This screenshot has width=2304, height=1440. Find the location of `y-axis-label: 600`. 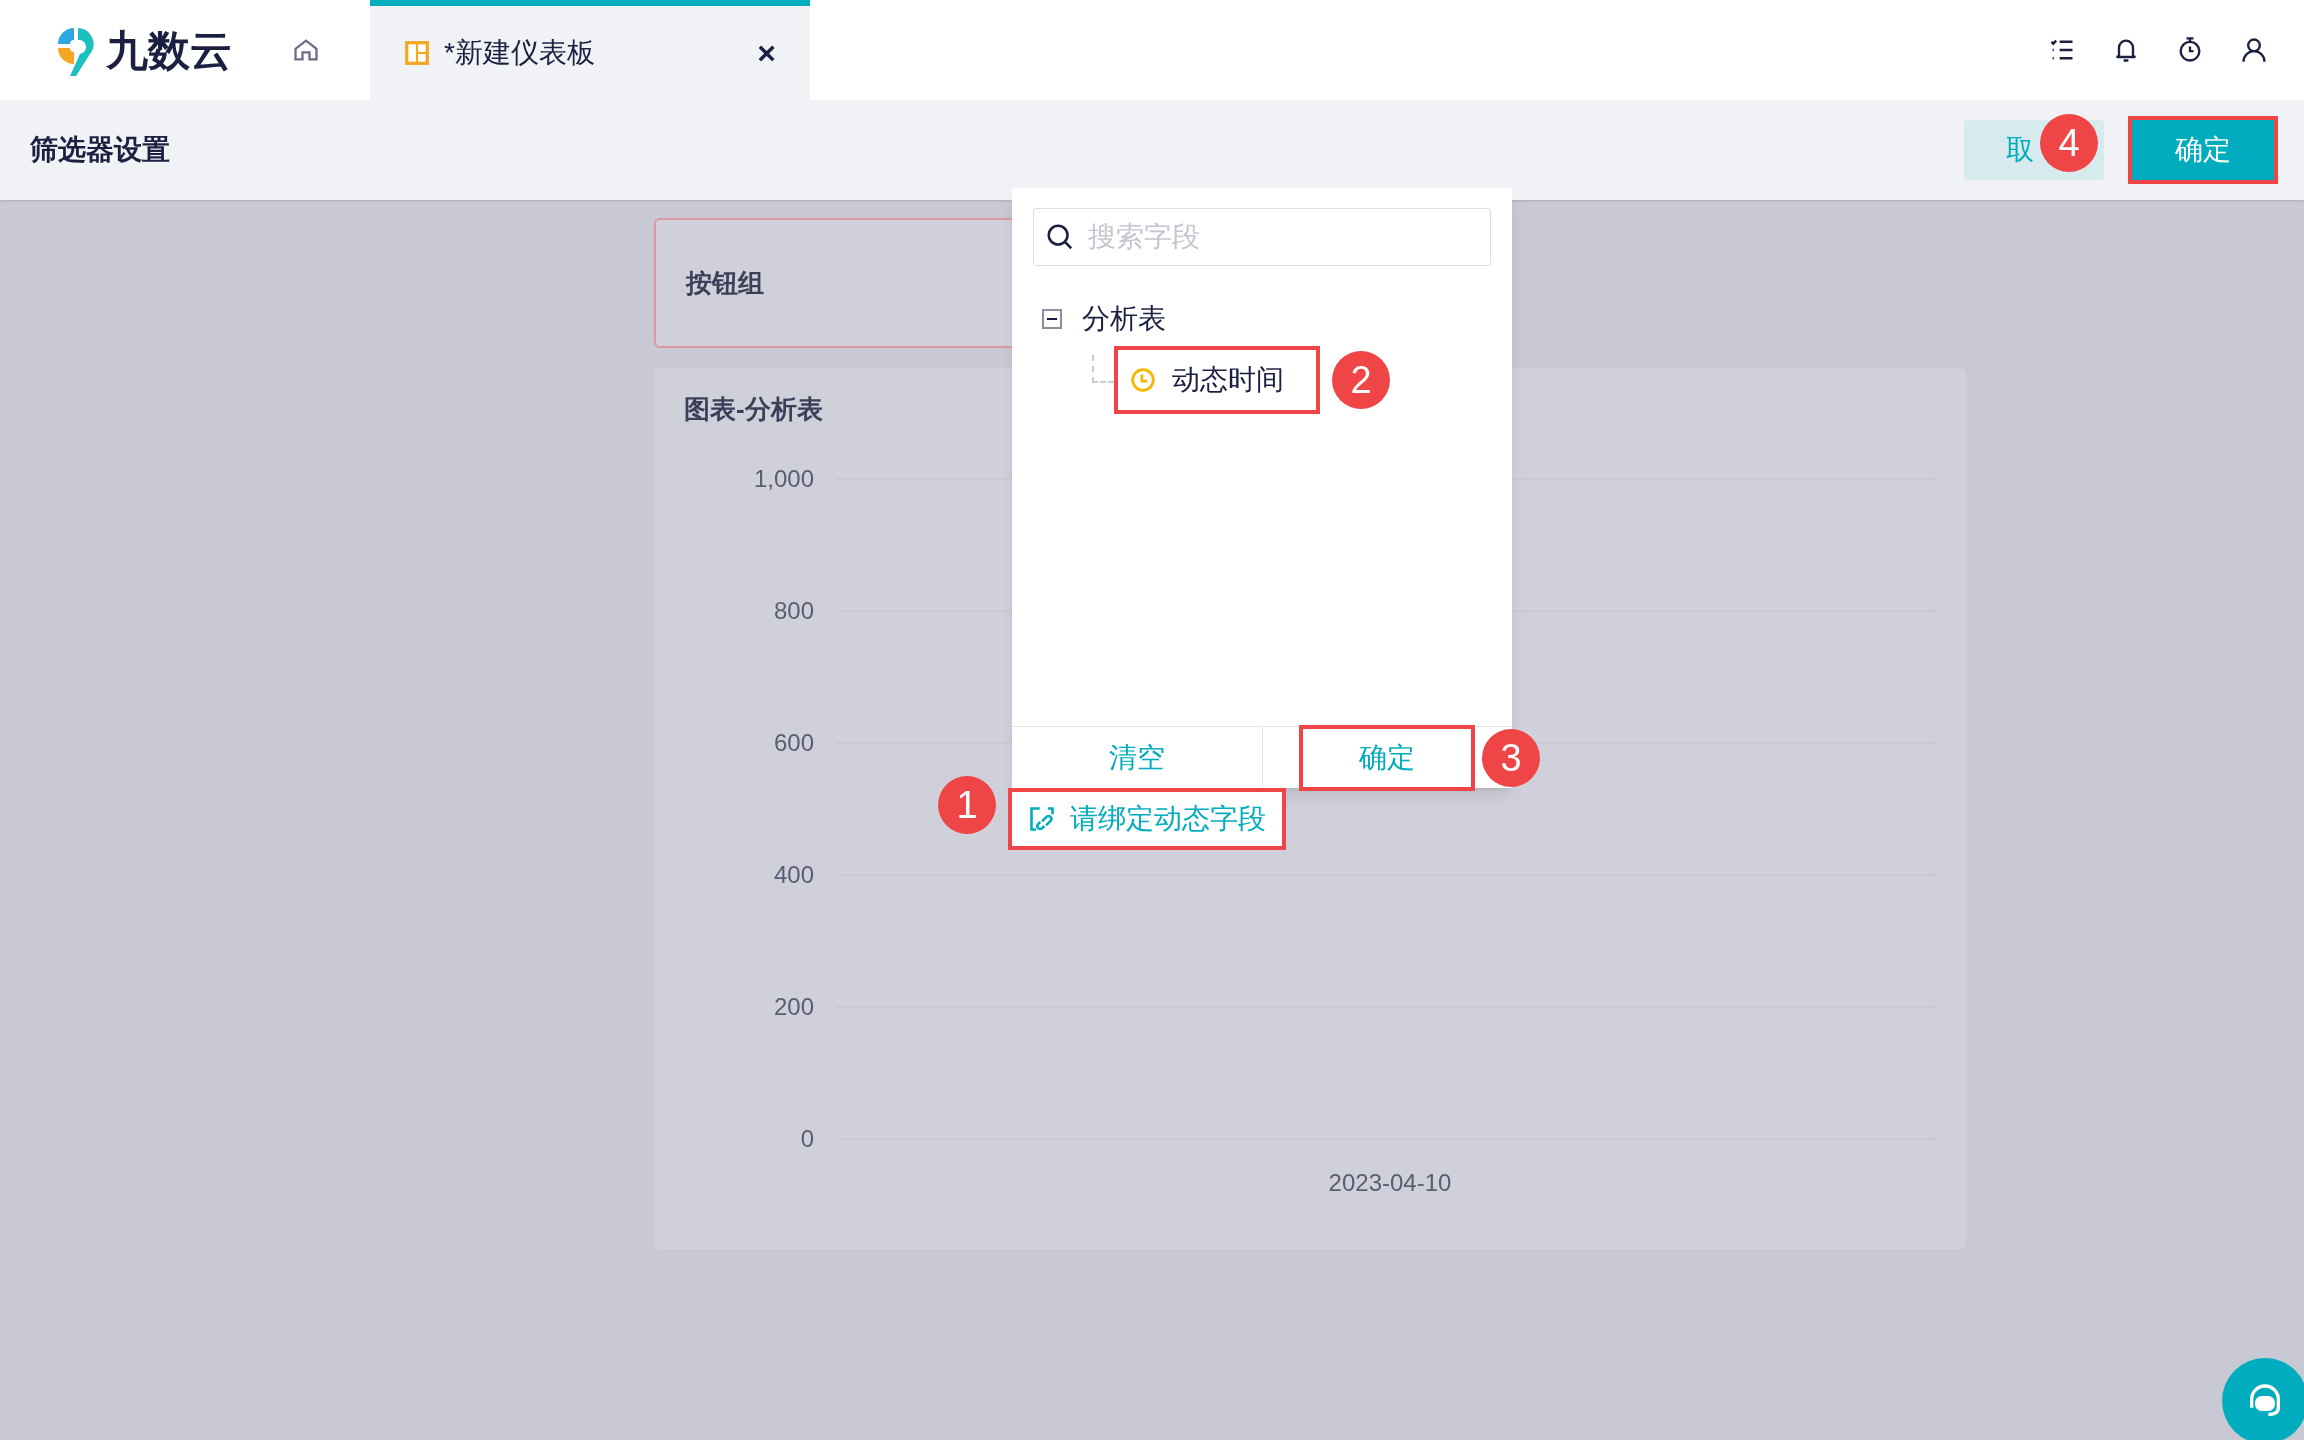

y-axis-label: 600 is located at coordinates (793, 743).